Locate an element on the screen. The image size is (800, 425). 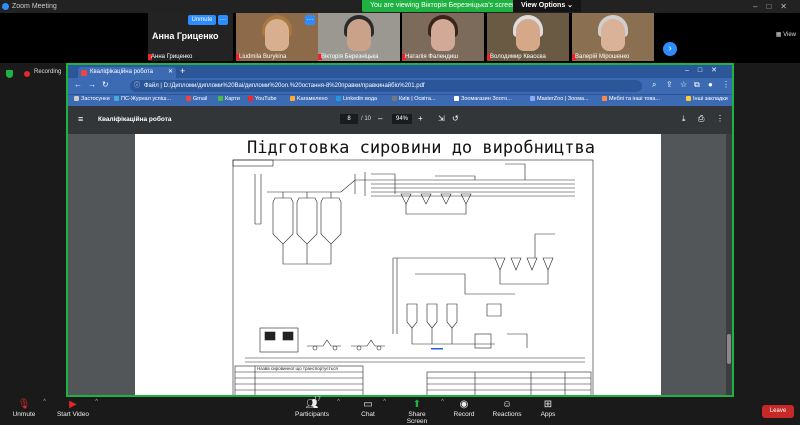
view-options-label: View Options is located at coordinates (543, 5).